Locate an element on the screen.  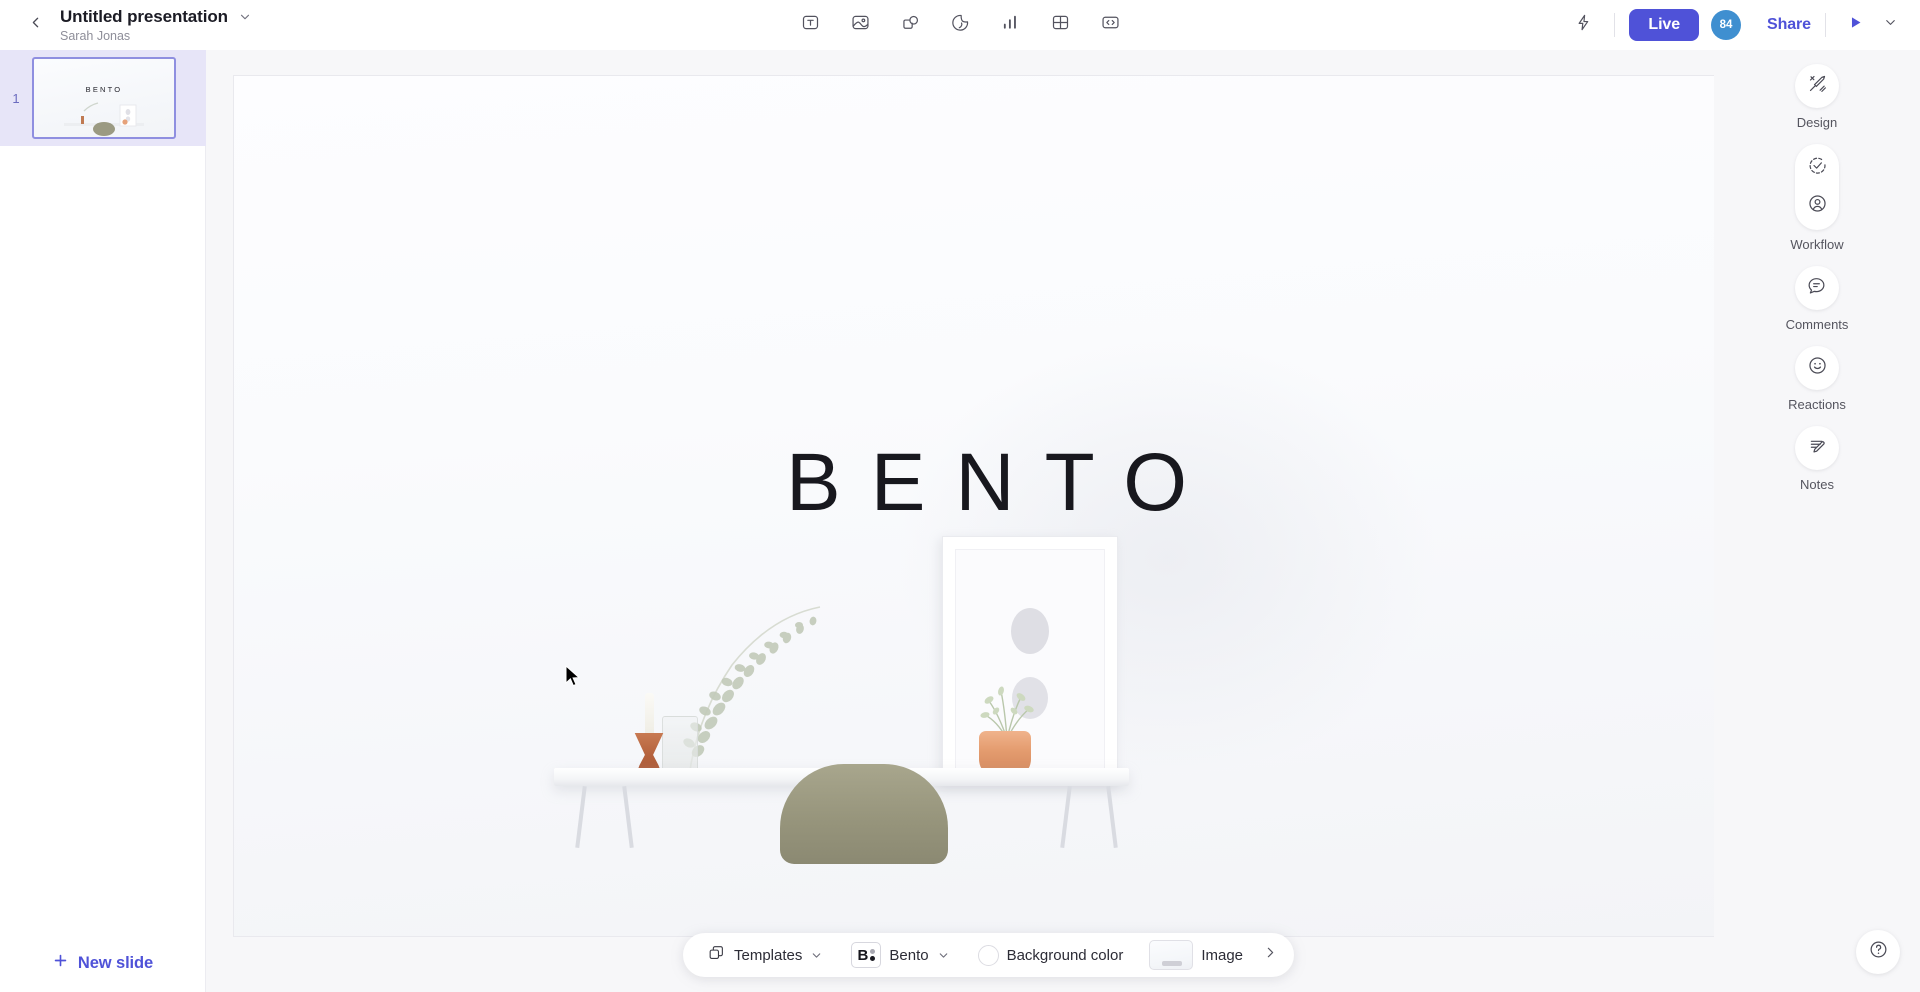
code-embed-icon is located at coordinates (1110, 25).